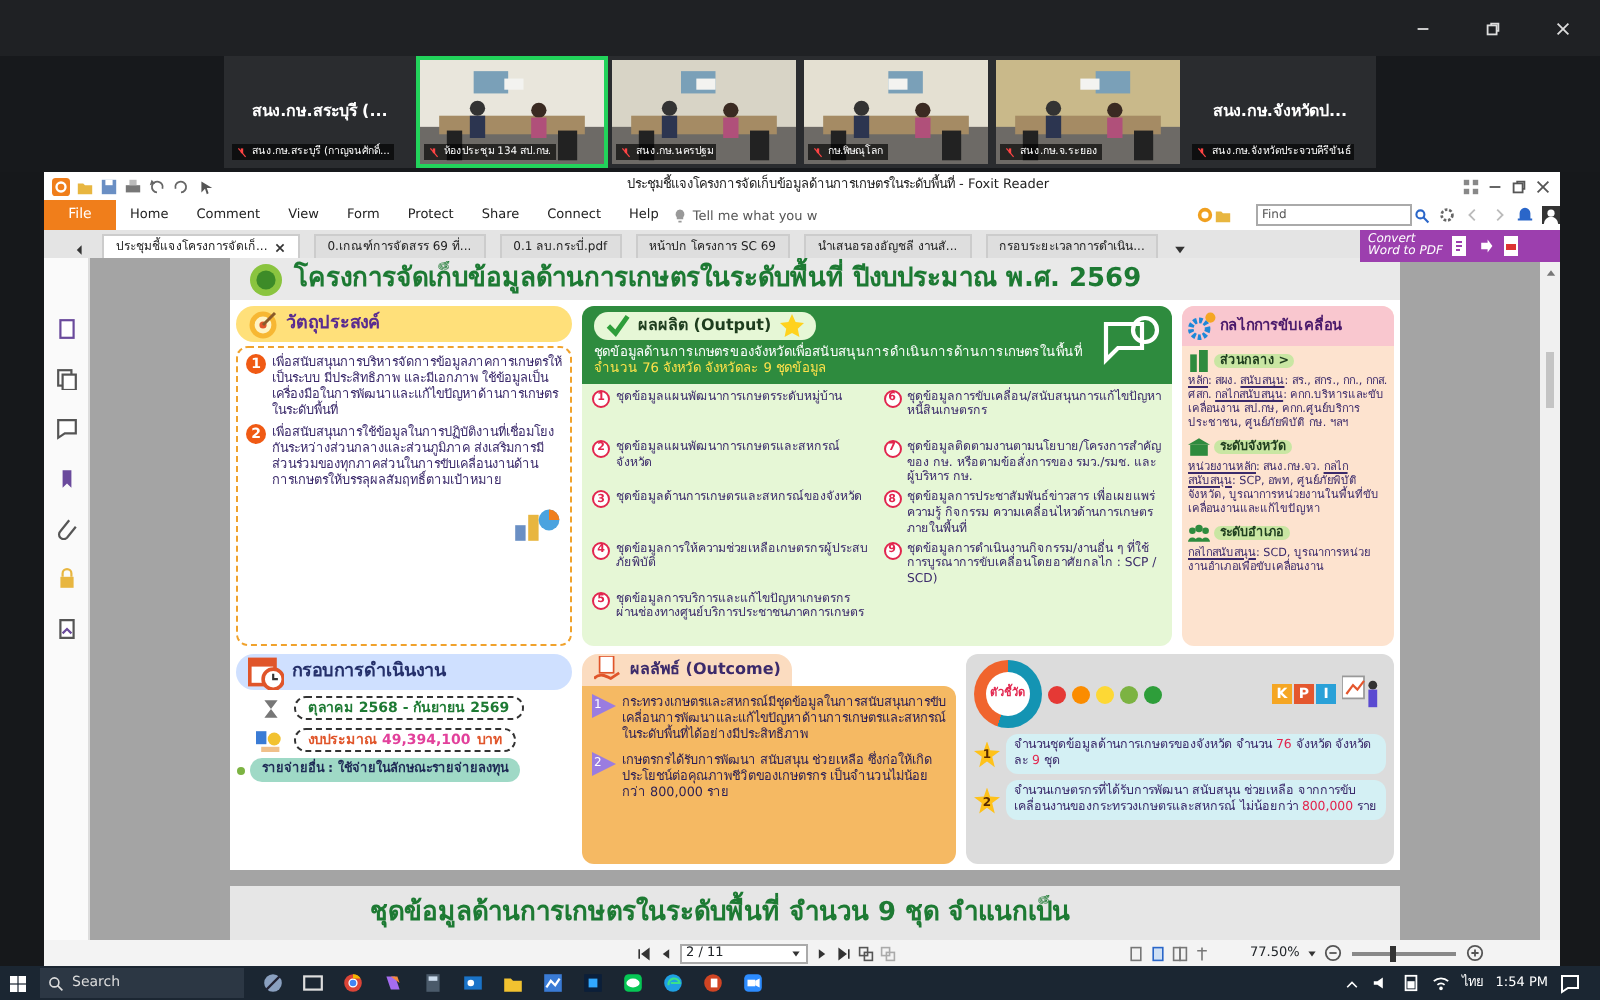  I want to click on star-icon, so click(791, 326).